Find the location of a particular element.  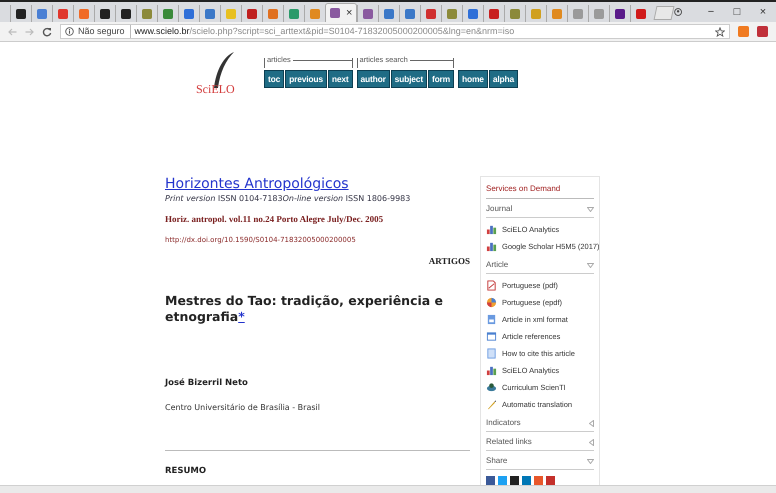

url-text: www.scielo.br/scielo.php?script=sci_arttext&pid=S0104-71832005000200005&lng=en&nrm=iso is located at coordinates (324, 31).